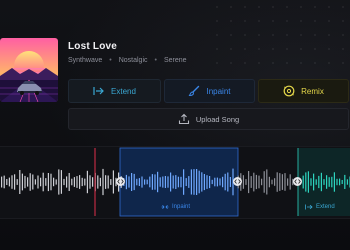 The image size is (350, 250). What do you see at coordinates (165, 207) in the screenshot?
I see `double-arrow-icon` at bounding box center [165, 207].